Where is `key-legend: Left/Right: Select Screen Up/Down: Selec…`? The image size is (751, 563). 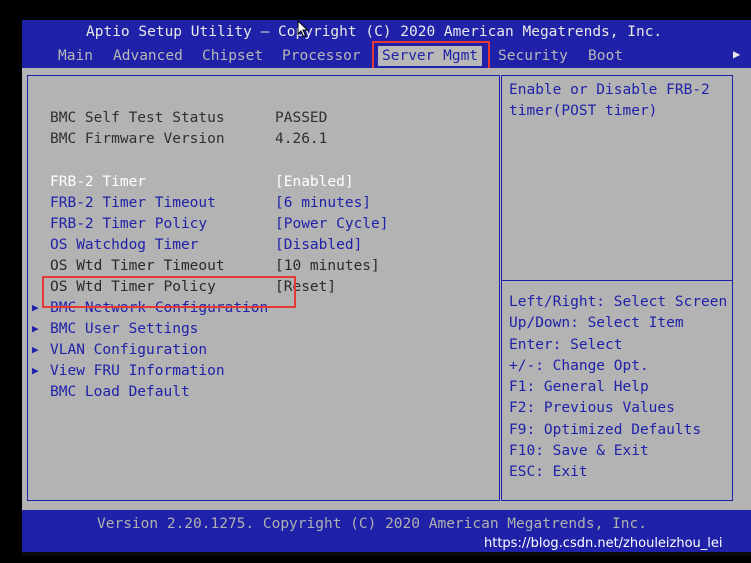
key-legend: Left/Right: Select Screen Up/Down: Selec… is located at coordinates (618, 388).